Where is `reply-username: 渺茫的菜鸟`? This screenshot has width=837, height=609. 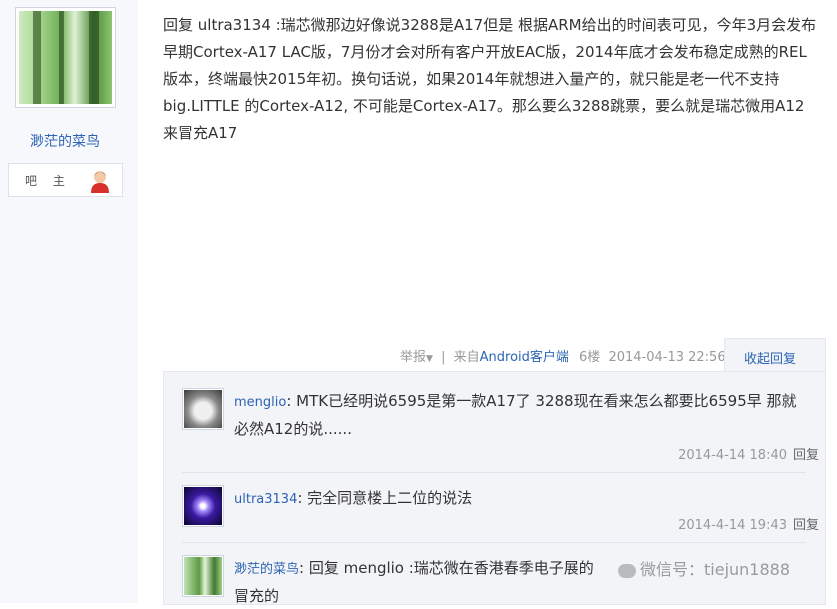 reply-username: 渺茫的菜鸟 is located at coordinates (266, 569).